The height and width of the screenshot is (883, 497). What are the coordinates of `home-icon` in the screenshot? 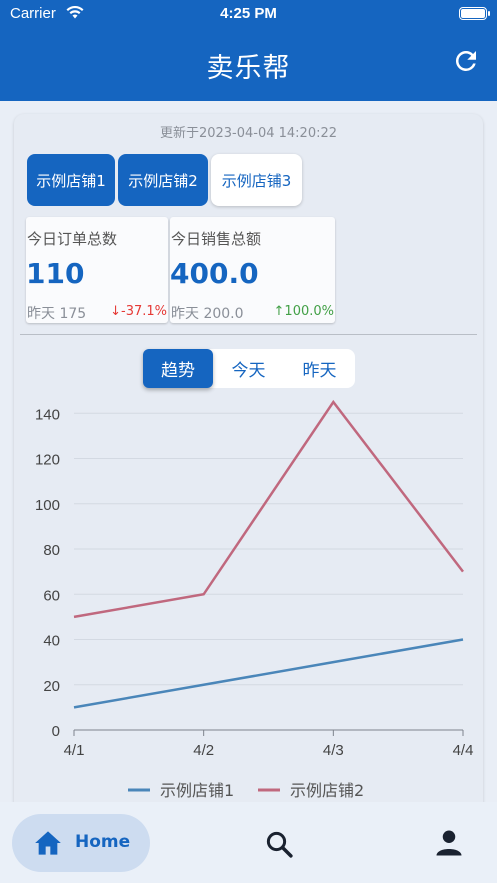 It's located at (48, 843).